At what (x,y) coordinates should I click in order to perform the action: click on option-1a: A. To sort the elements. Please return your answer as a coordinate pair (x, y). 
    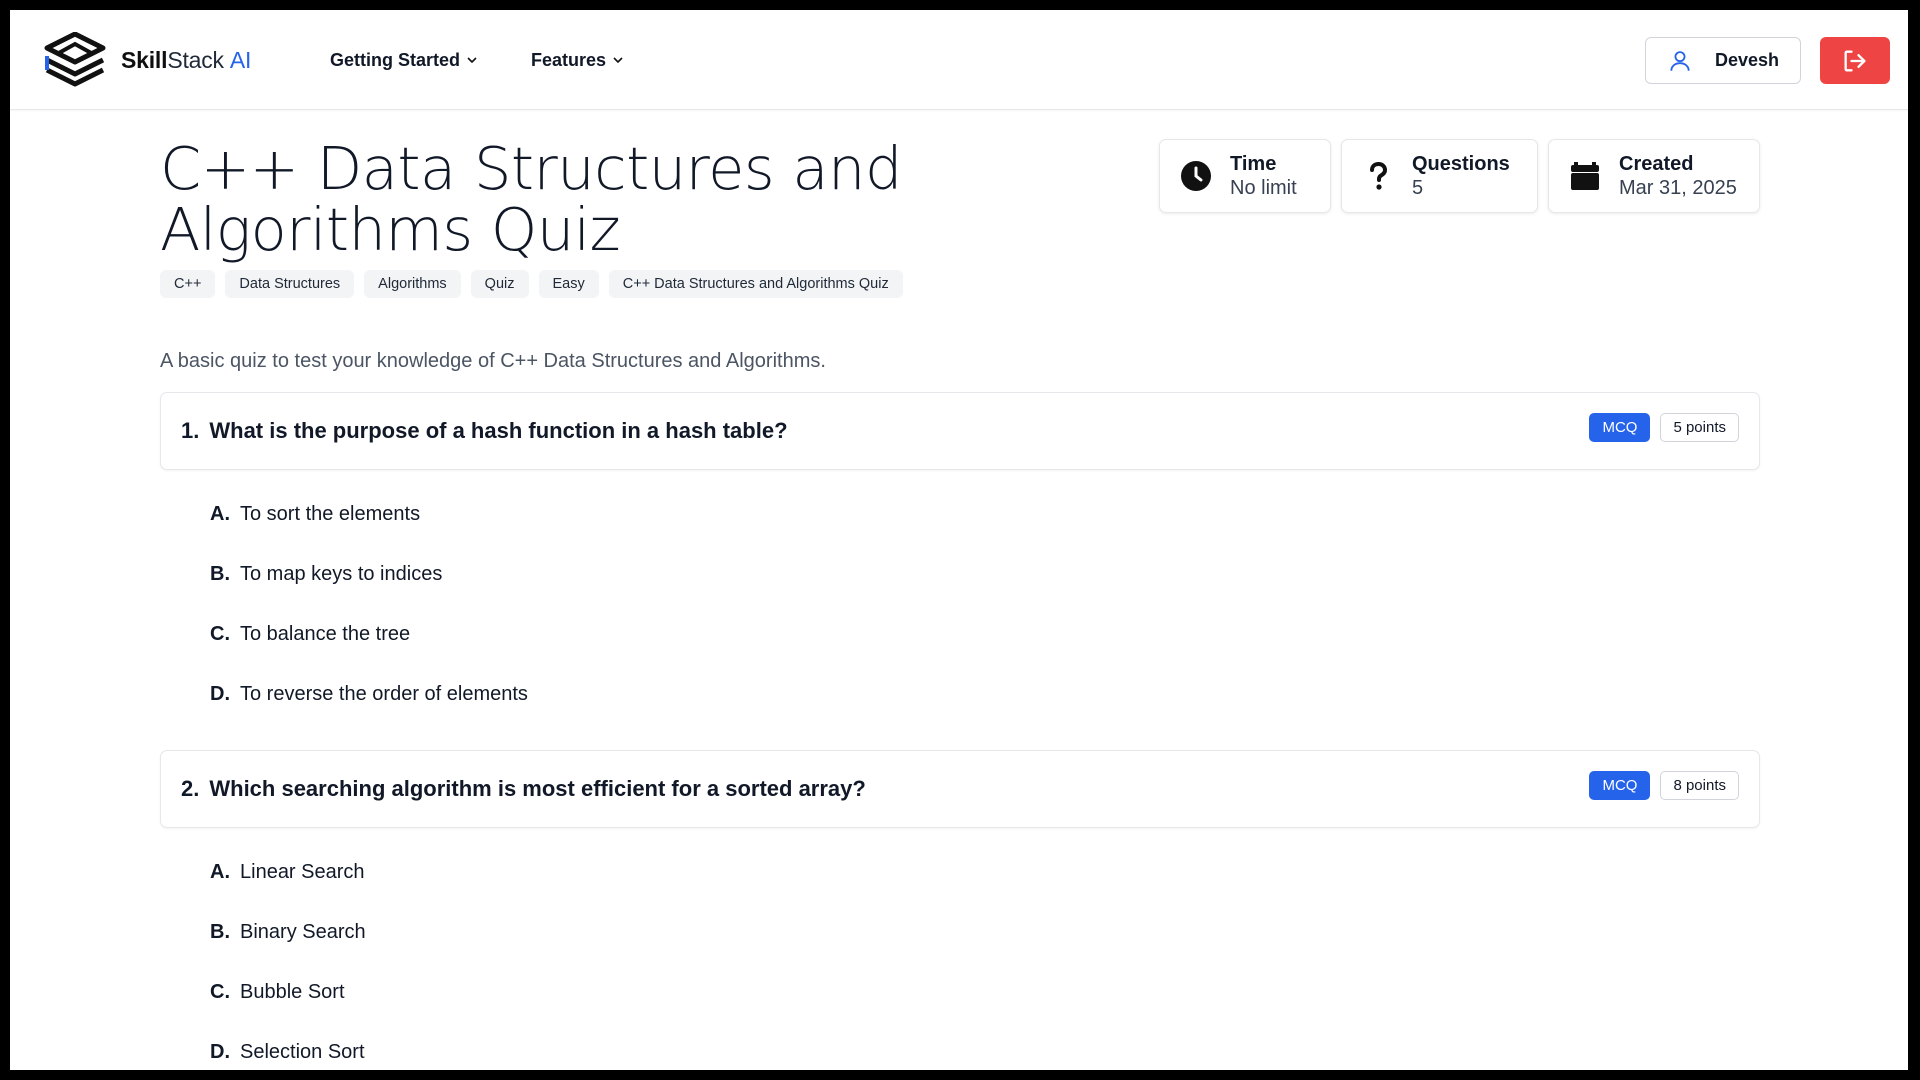
    Looking at the image, I should click on (315, 514).